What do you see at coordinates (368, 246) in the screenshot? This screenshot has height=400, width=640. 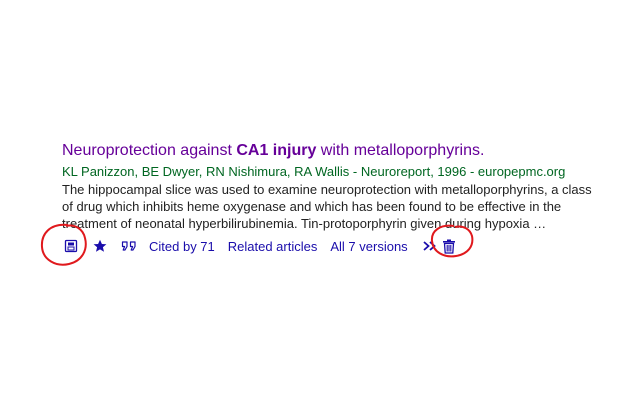 I see `all-versions-link: All 7 versions` at bounding box center [368, 246].